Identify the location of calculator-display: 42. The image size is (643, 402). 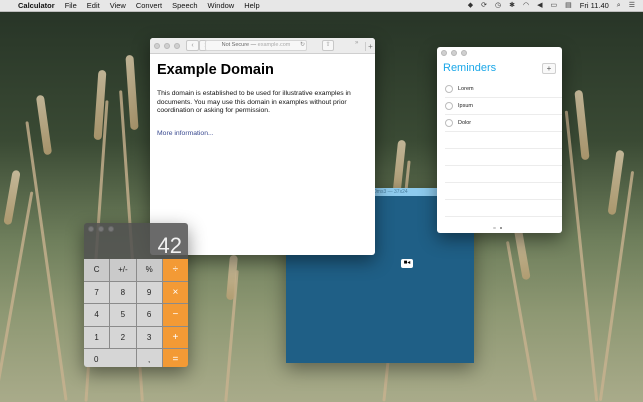
(136, 241).